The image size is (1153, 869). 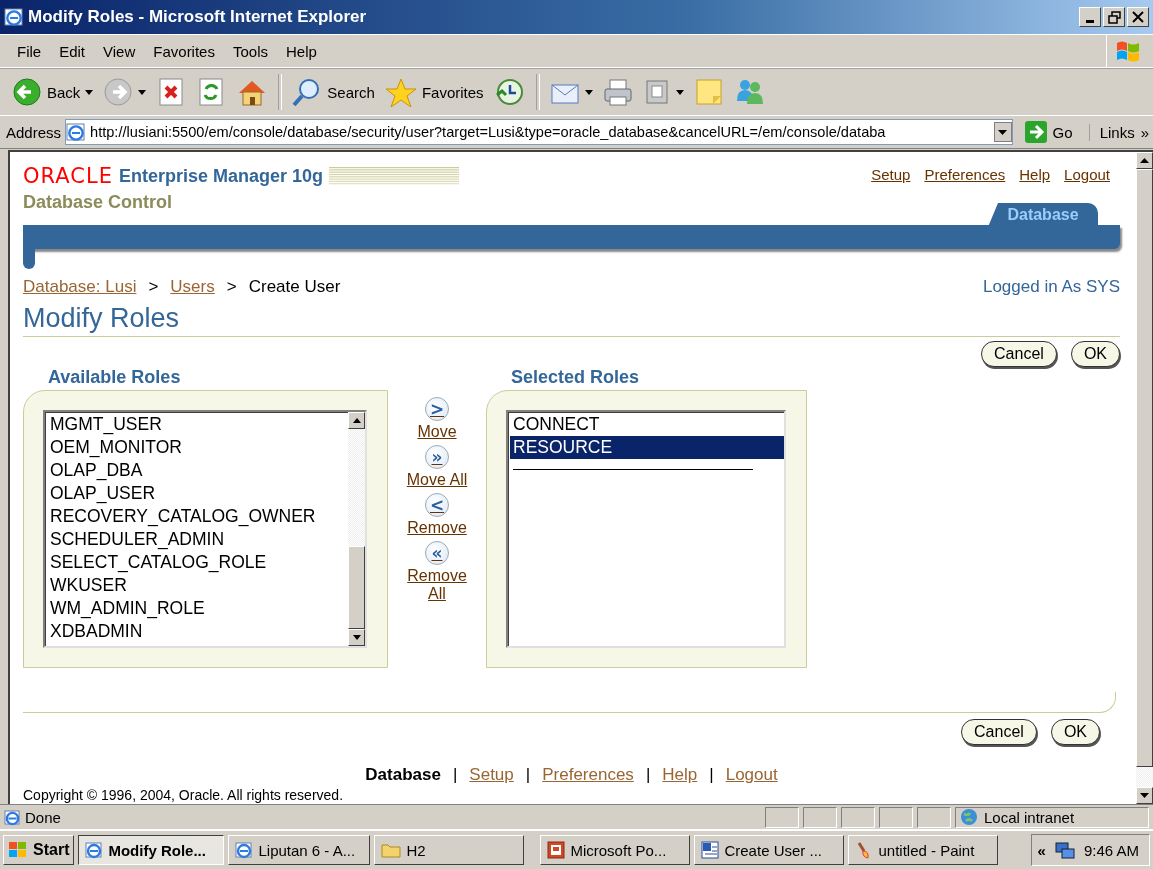 I want to click on list-heading: Available Roles, so click(x=115, y=377).